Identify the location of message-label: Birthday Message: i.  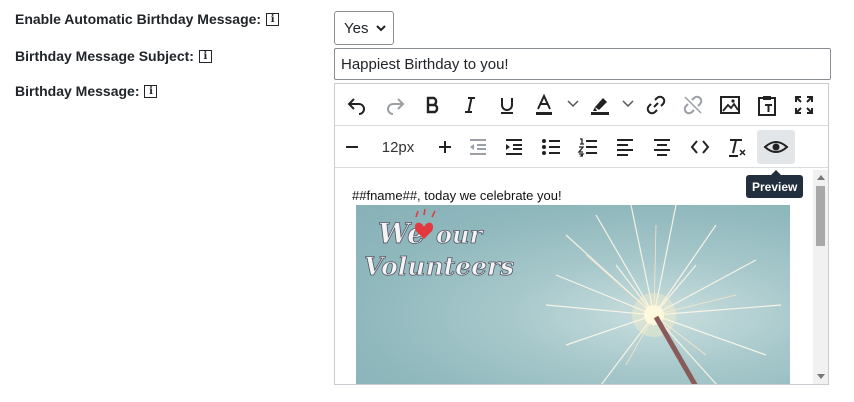
(86, 91).